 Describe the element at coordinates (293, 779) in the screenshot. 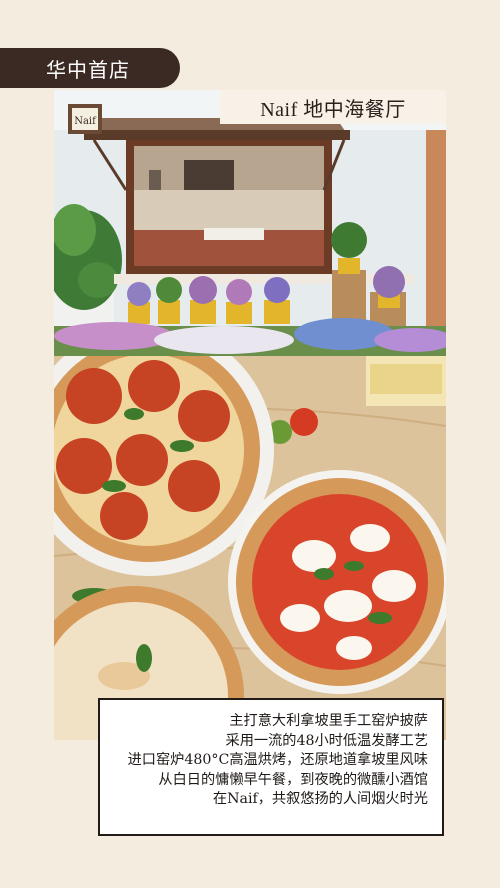

I see `description-line: 从白日的慵懒早午餐，到夜晚的微醺小酒馆` at that location.